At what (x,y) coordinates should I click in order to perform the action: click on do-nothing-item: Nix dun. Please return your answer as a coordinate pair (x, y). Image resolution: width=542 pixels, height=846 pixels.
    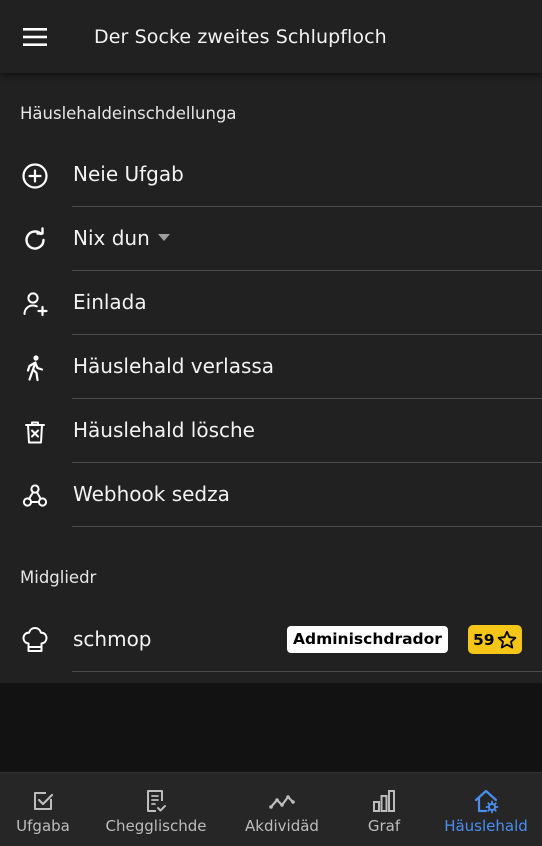
    Looking at the image, I should click on (271, 239).